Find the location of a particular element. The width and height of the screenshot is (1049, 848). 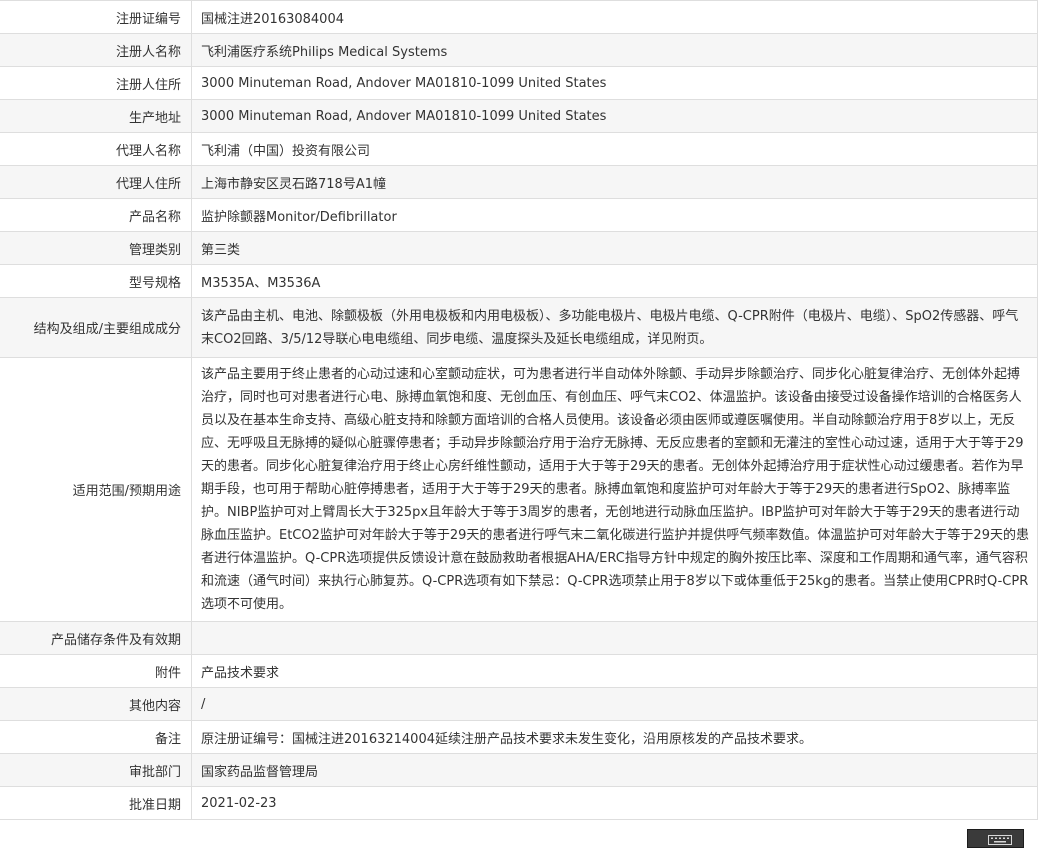

row-value: 上海市静安区灵石路718号A1幢 is located at coordinates (614, 182).